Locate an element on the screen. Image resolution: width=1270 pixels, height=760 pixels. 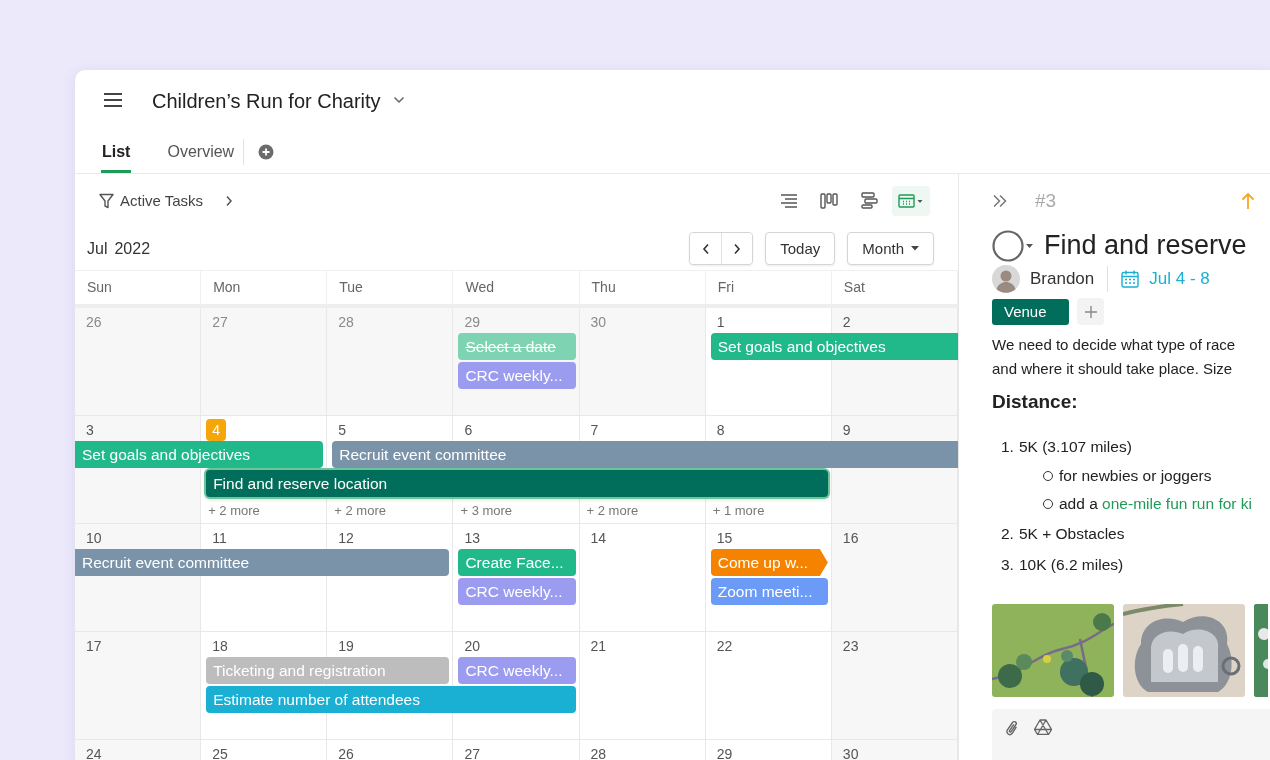
task-title: Find and reserve is located at coordinates (1145, 246).